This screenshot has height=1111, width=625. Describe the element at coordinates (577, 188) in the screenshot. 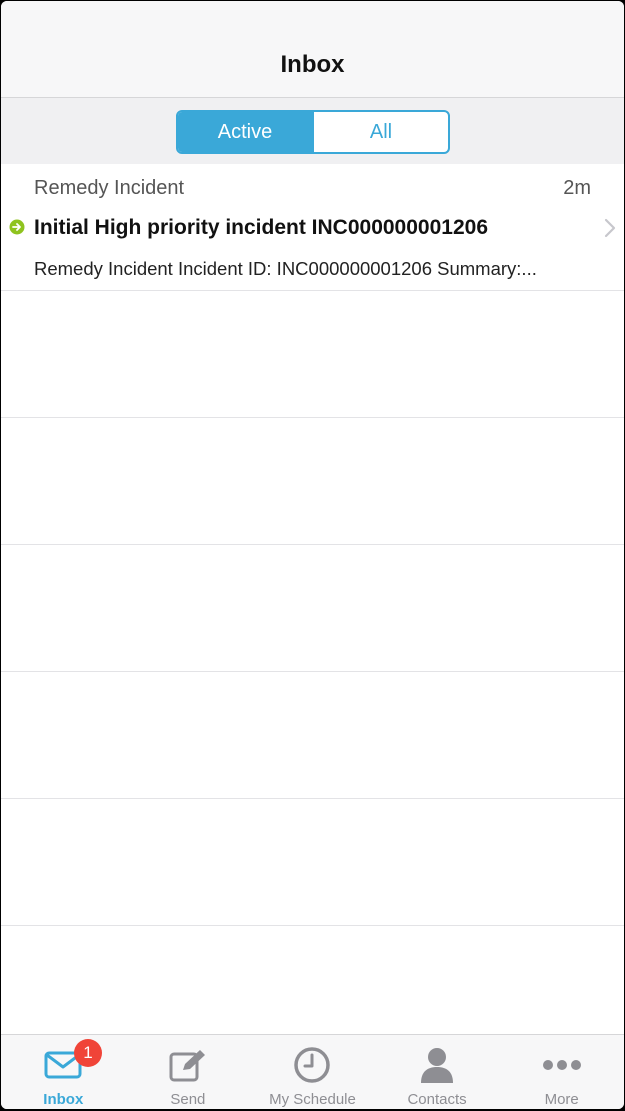

I see `message-time: 2m` at that location.